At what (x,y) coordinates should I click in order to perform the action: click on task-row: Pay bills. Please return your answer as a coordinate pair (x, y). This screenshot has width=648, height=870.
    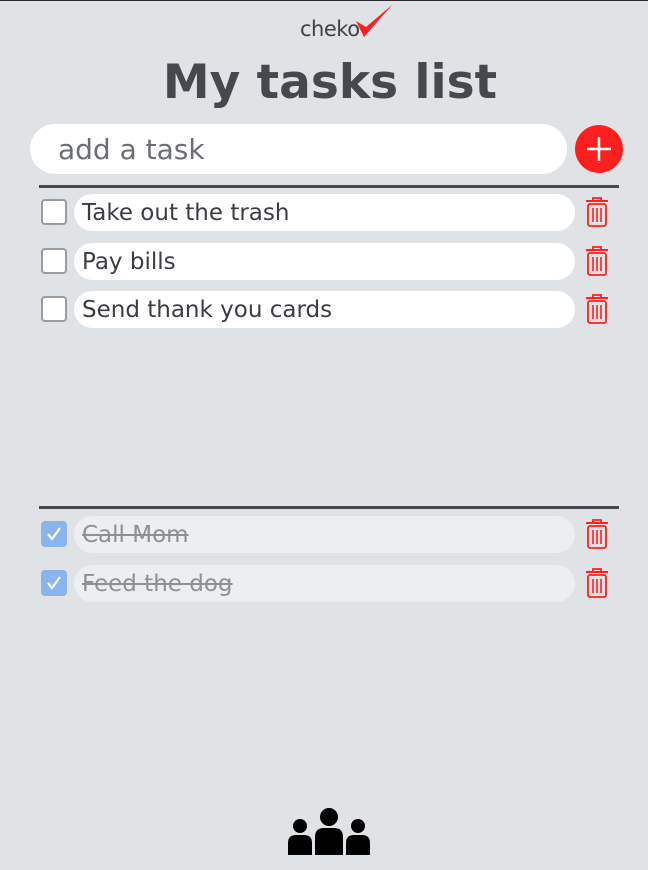
    Looking at the image, I should click on (329, 262).